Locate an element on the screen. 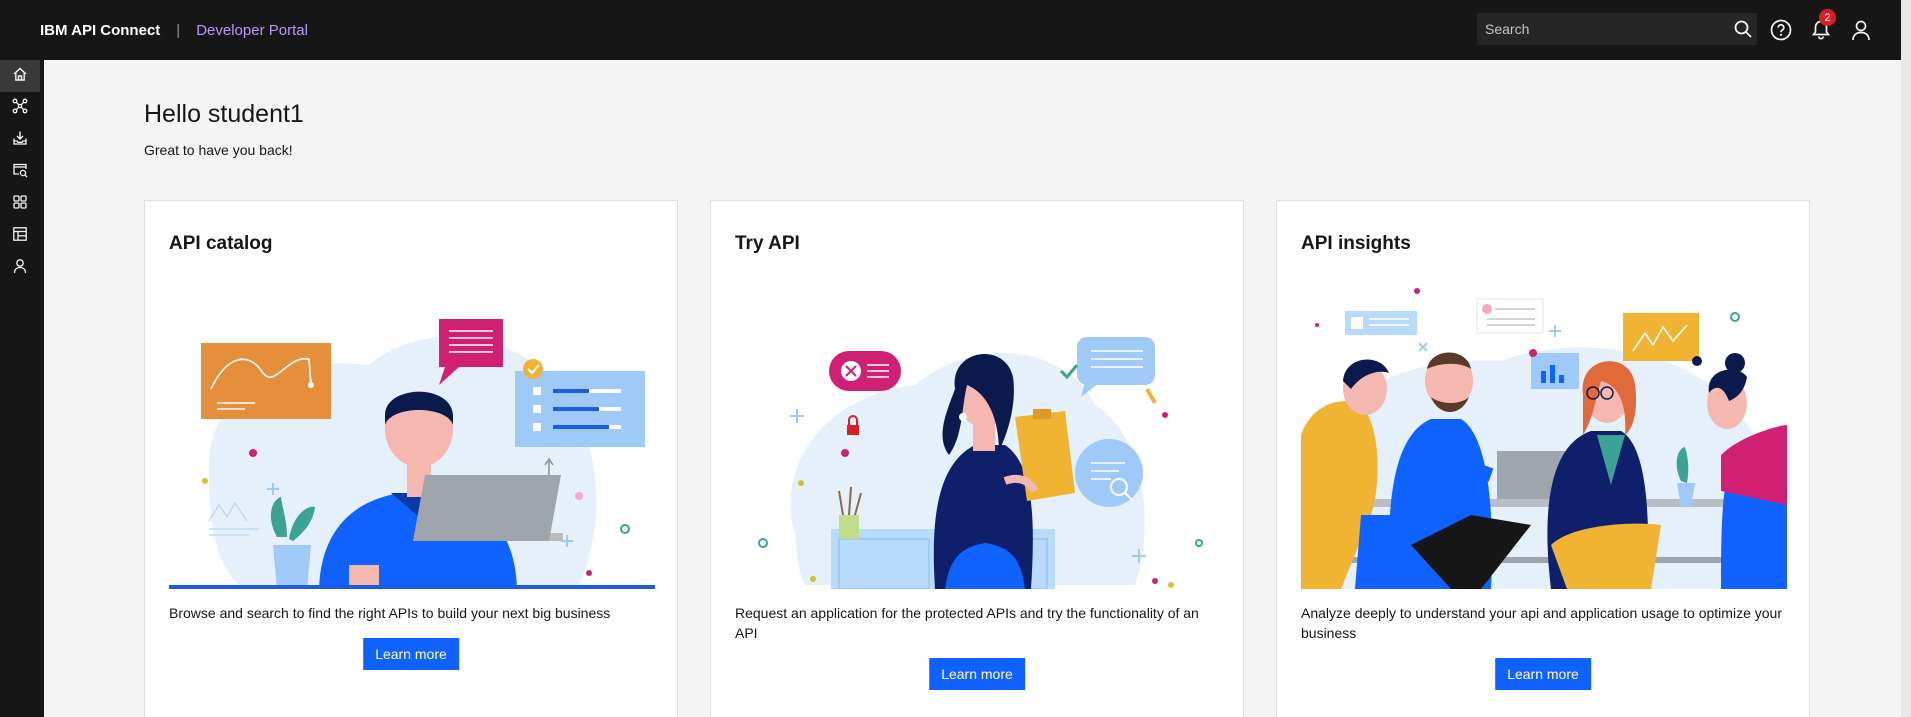 The height and width of the screenshot is (717, 1911). scrollbar-gutter is located at coordinates (1906, 358).